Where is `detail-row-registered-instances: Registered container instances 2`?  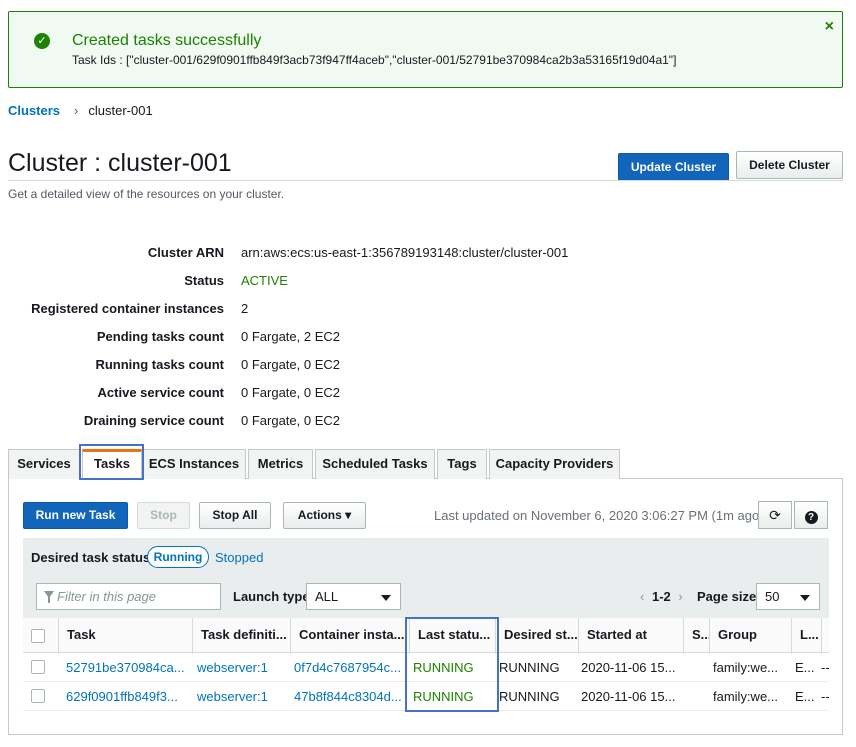
detail-row-registered-instances: Registered container instances 2 is located at coordinates (358, 310).